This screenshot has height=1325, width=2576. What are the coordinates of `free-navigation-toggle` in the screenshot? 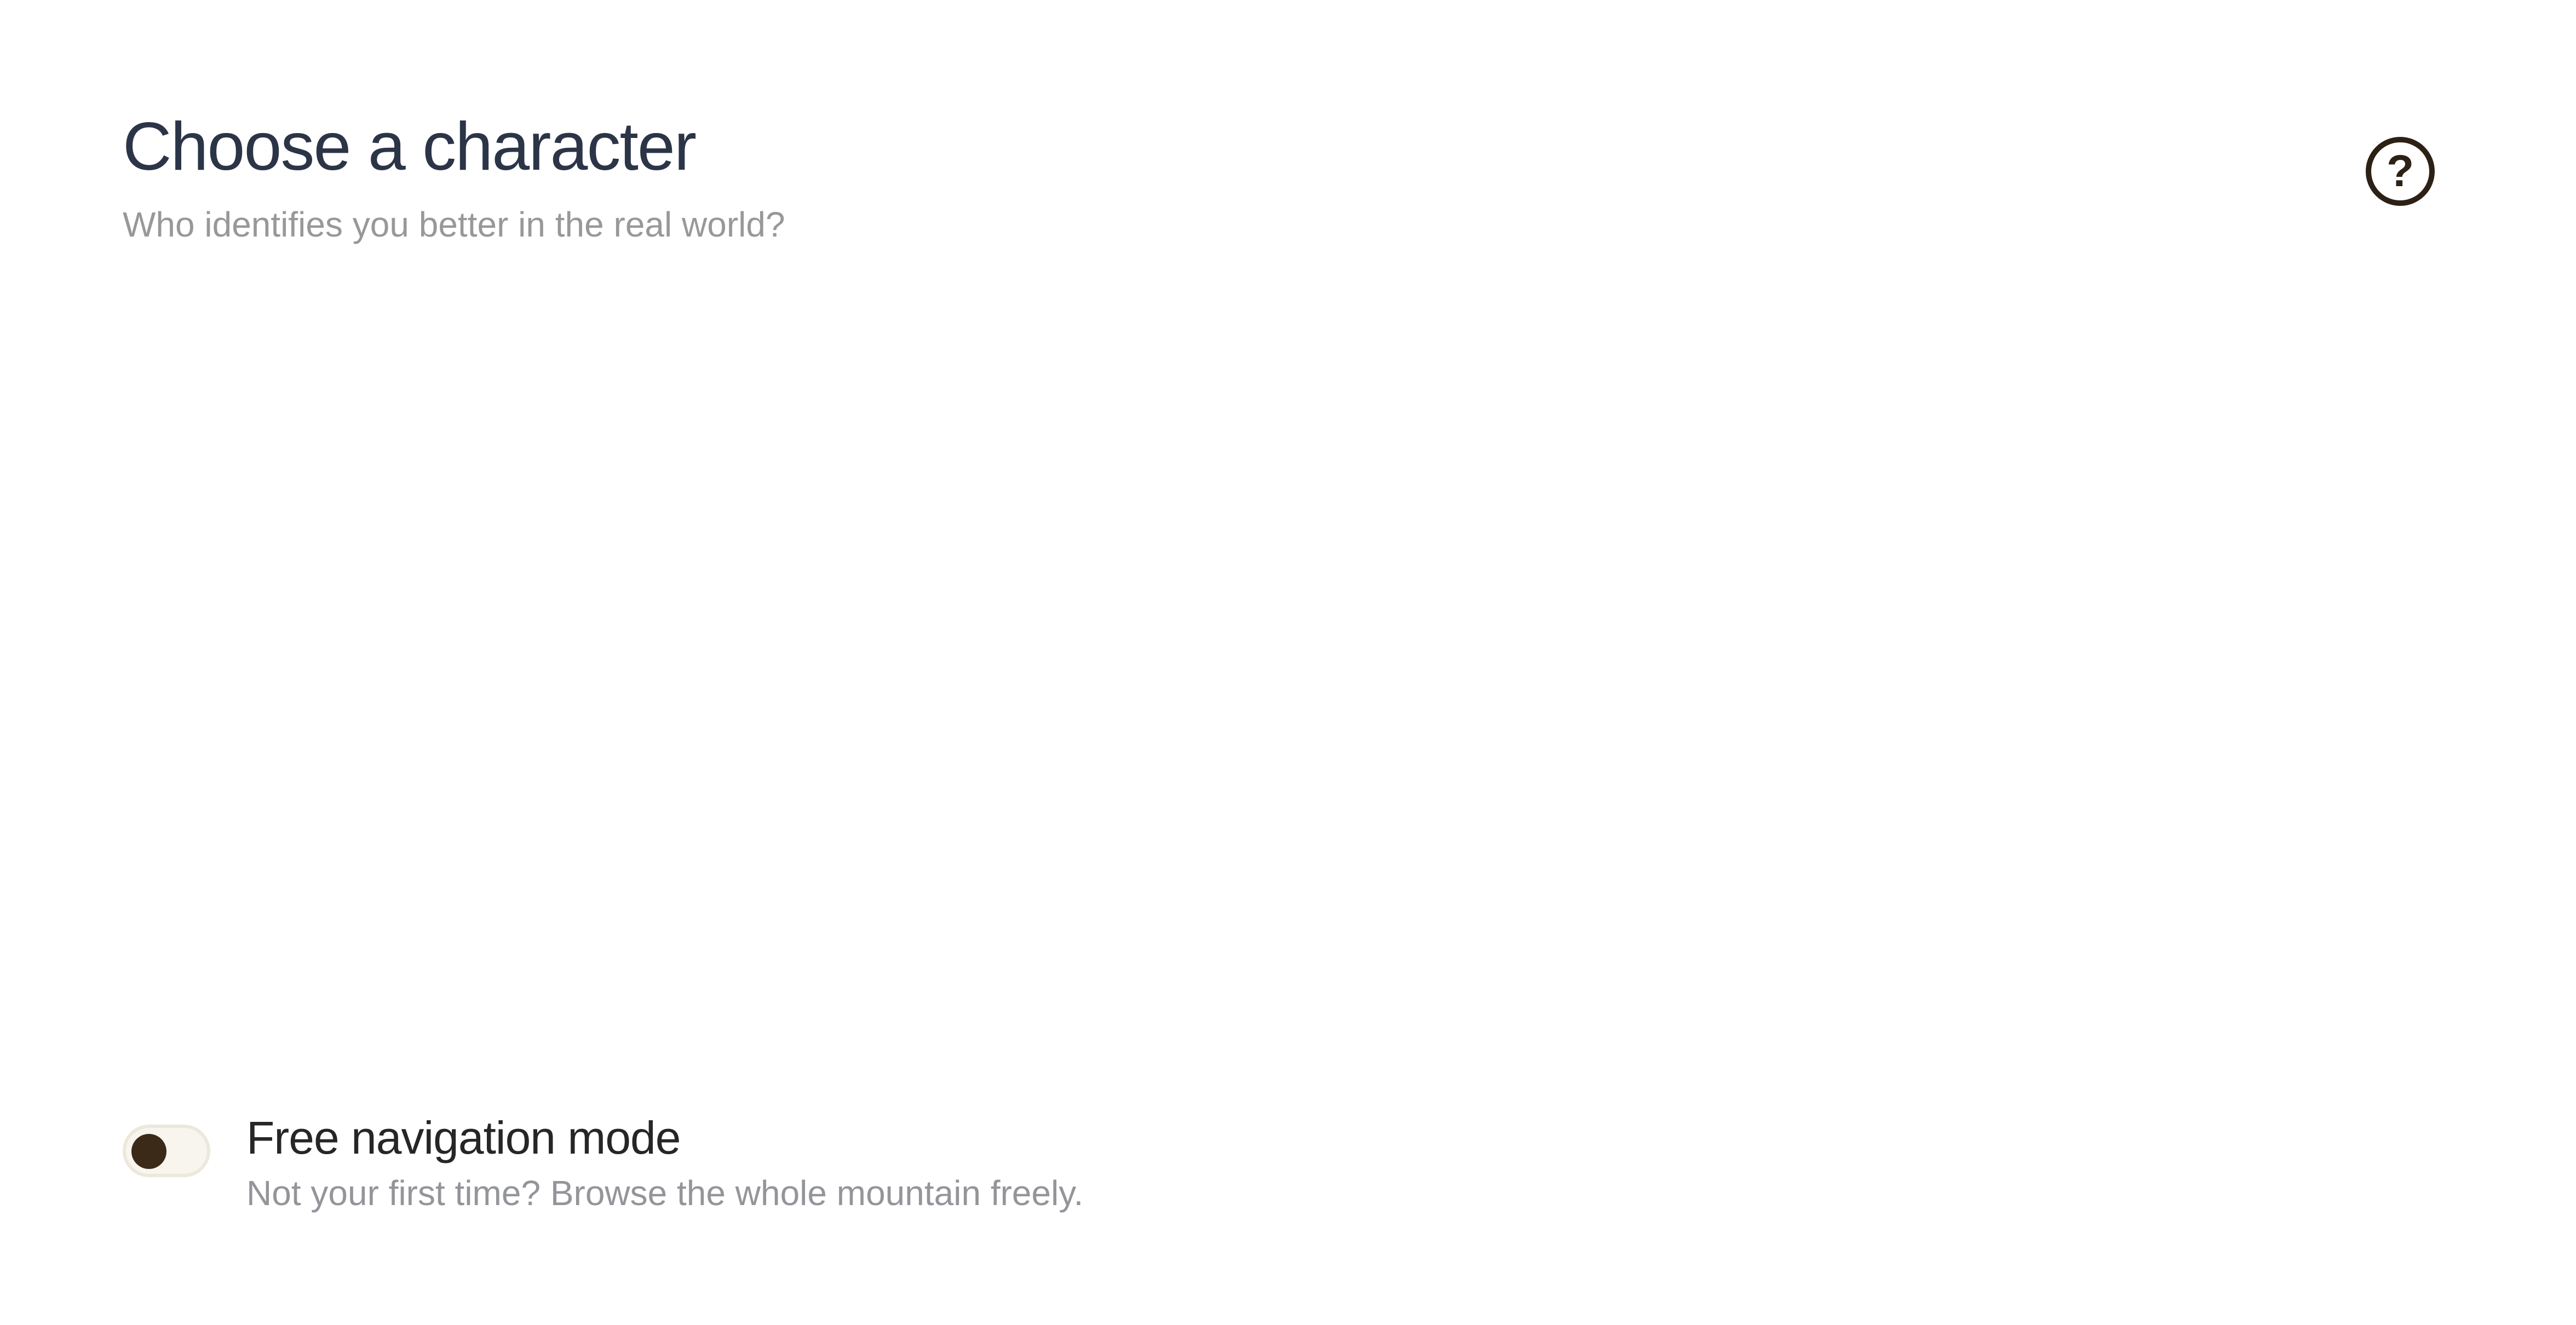 It's located at (167, 1151).